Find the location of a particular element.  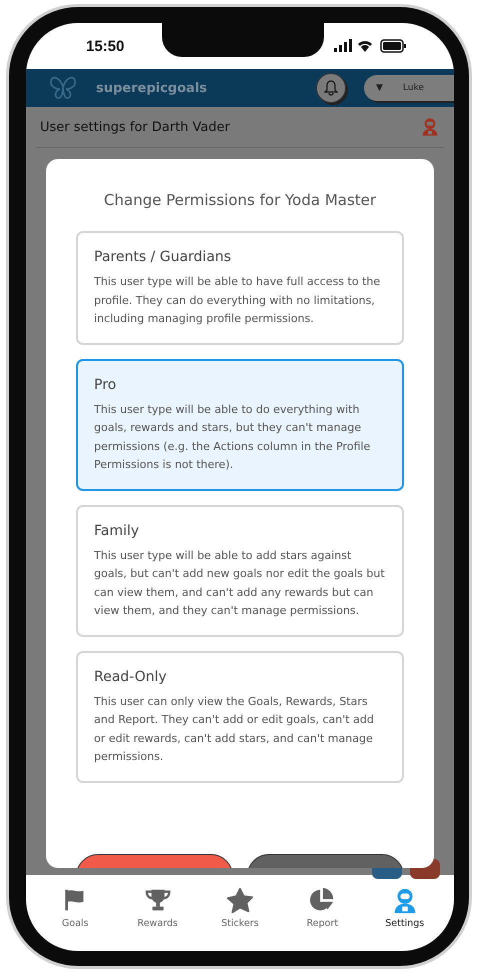

permission-option: Family This user type will be able to add stars against goals, but can't add new goals nor edit the goals but can view them, and can't add any rewards but can view them, and they can't manage permissions. is located at coordinates (240, 570).